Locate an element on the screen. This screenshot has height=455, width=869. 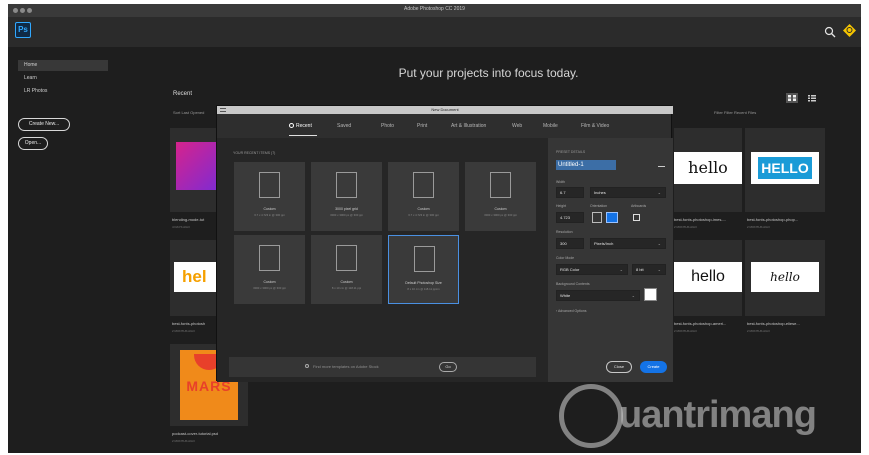
width-field: 6.7 is located at coordinates (570, 192).